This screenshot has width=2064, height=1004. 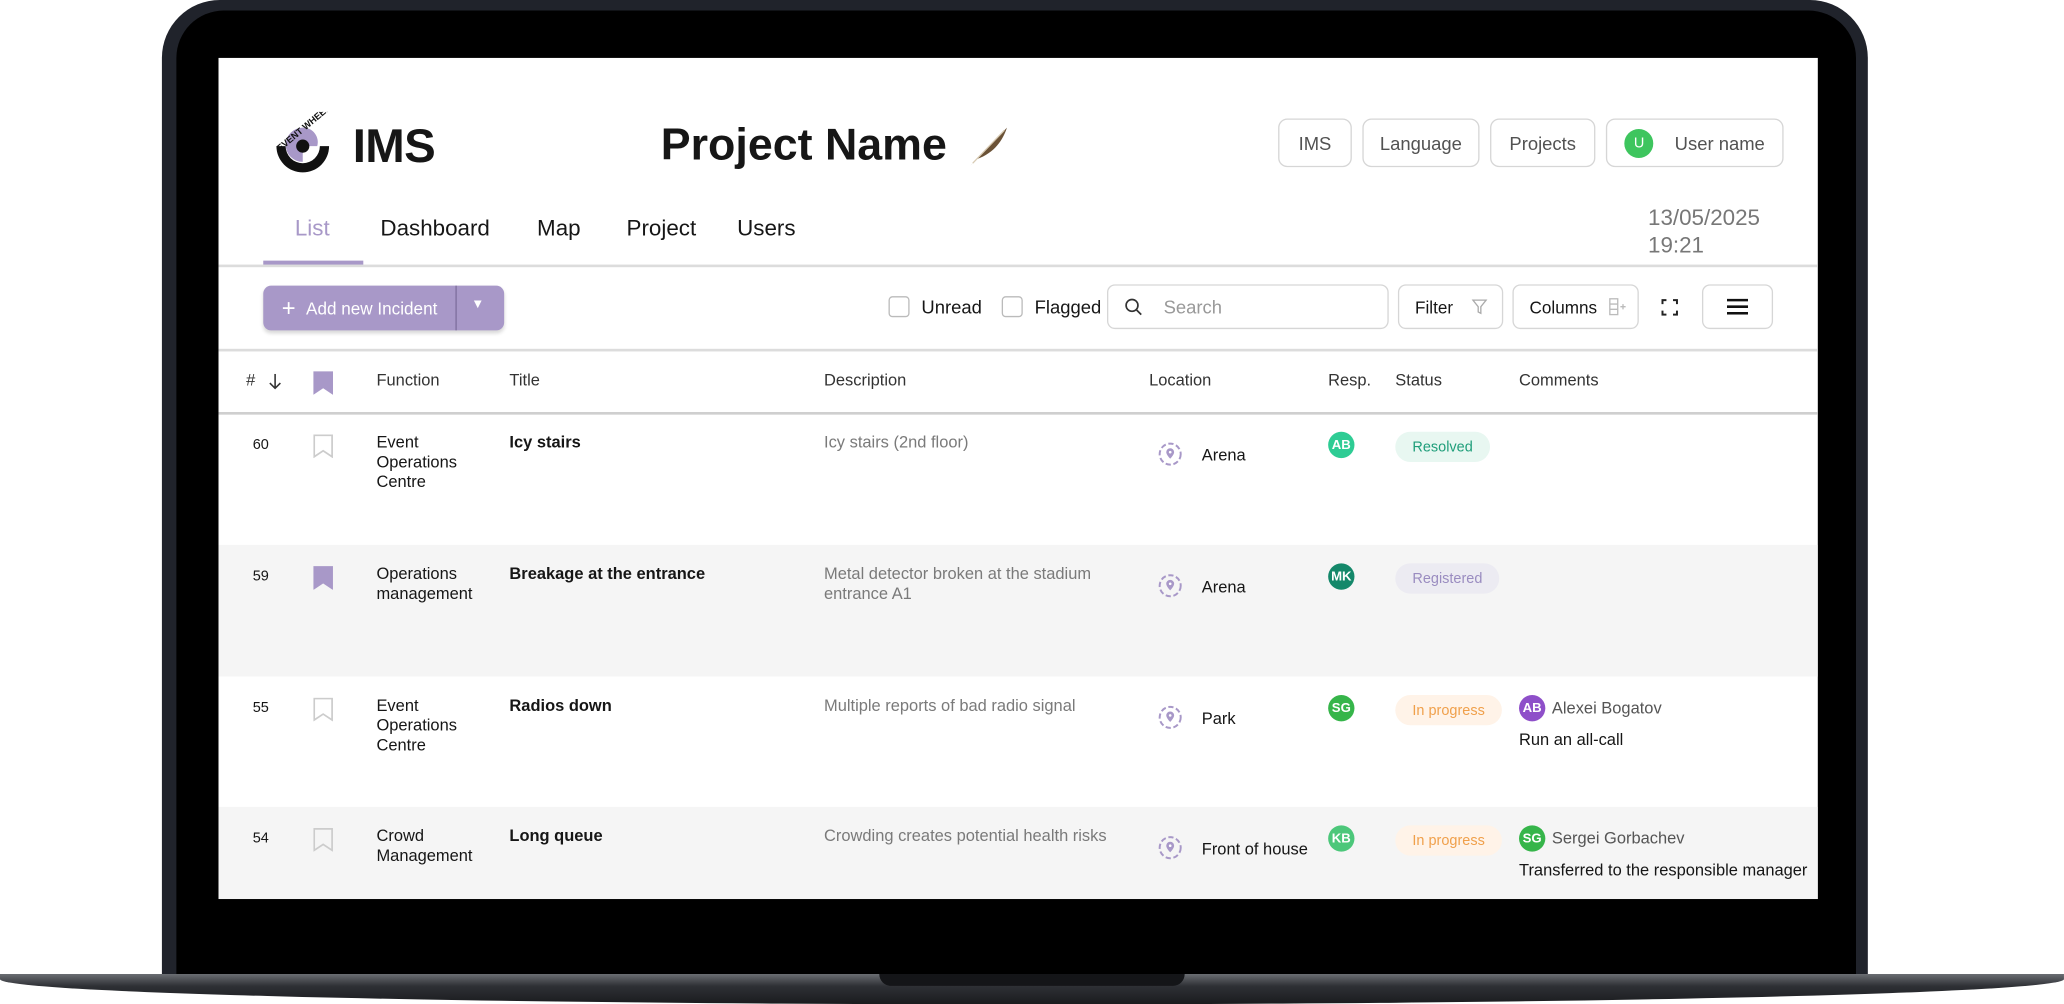 What do you see at coordinates (1618, 838) in the screenshot?
I see `comment-author: Sergei Gorbachev` at bounding box center [1618, 838].